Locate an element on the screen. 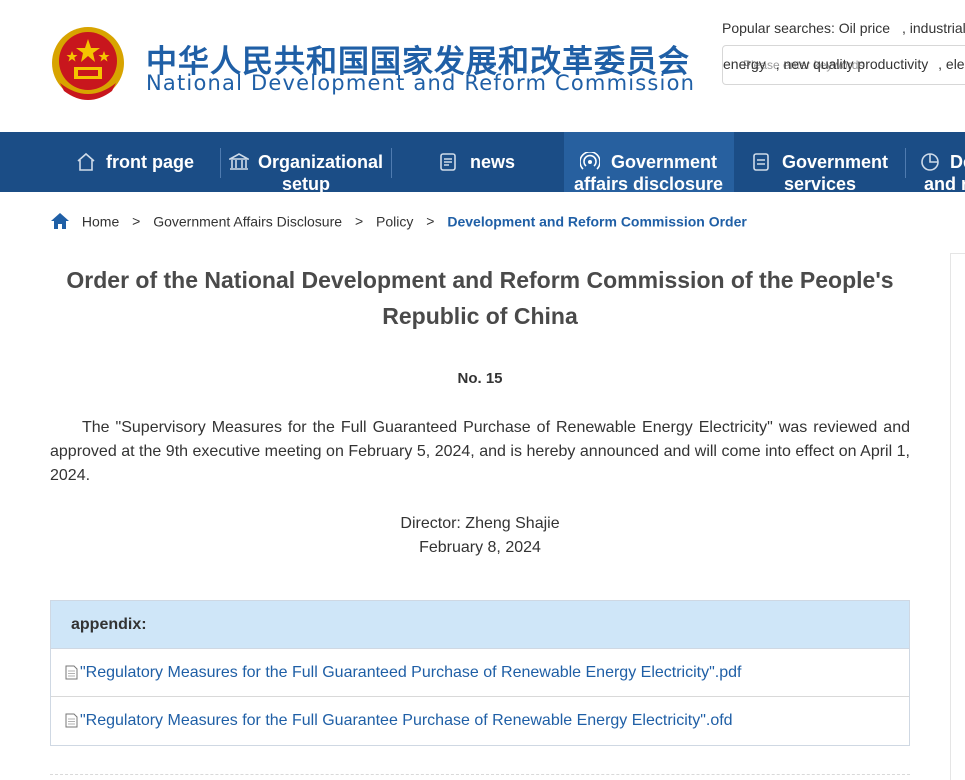  nav-label-line2: and r is located at coordinates (944, 183).